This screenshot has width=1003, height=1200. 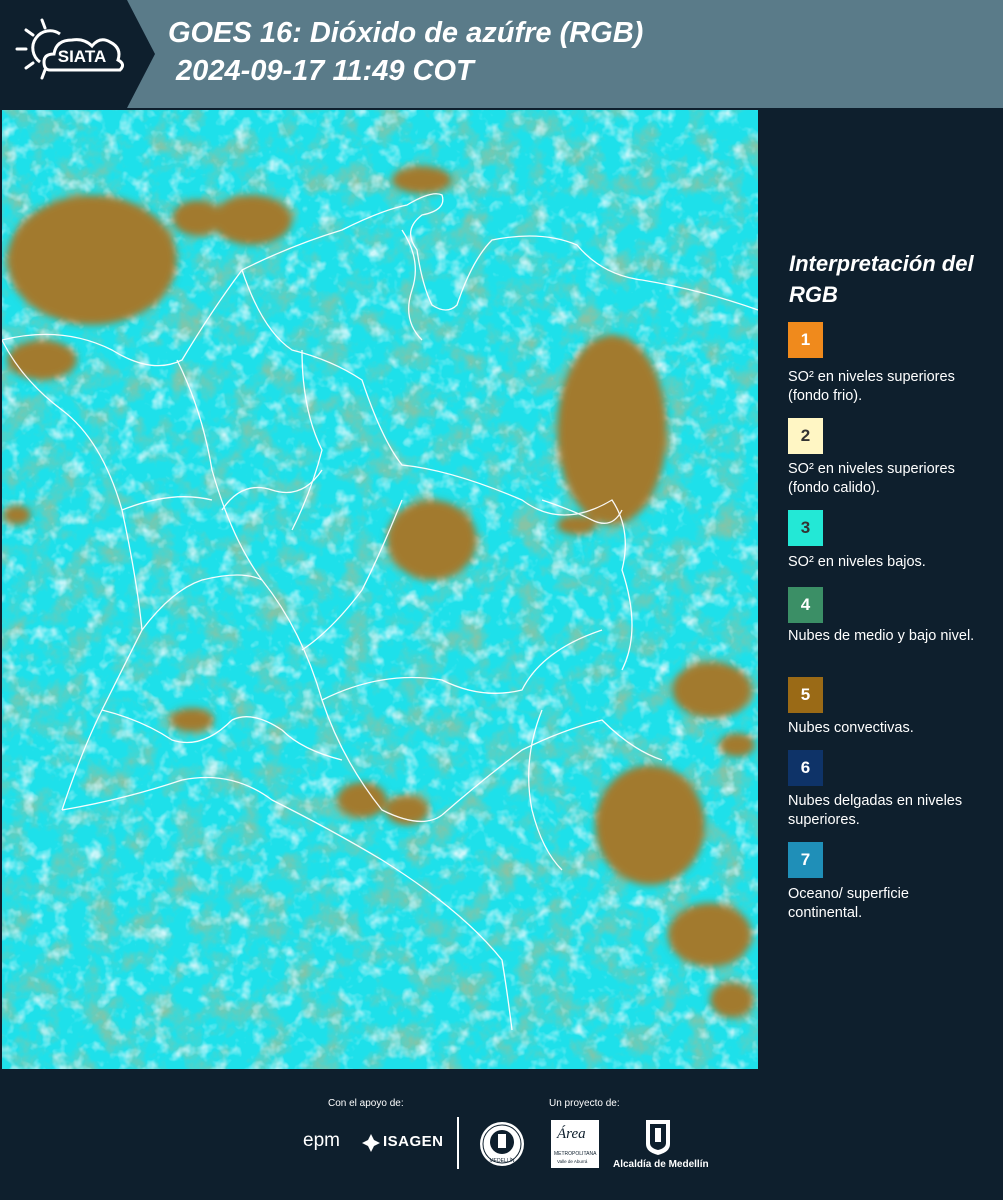 I want to click on legend-swatch-2: 2, so click(x=805, y=436).